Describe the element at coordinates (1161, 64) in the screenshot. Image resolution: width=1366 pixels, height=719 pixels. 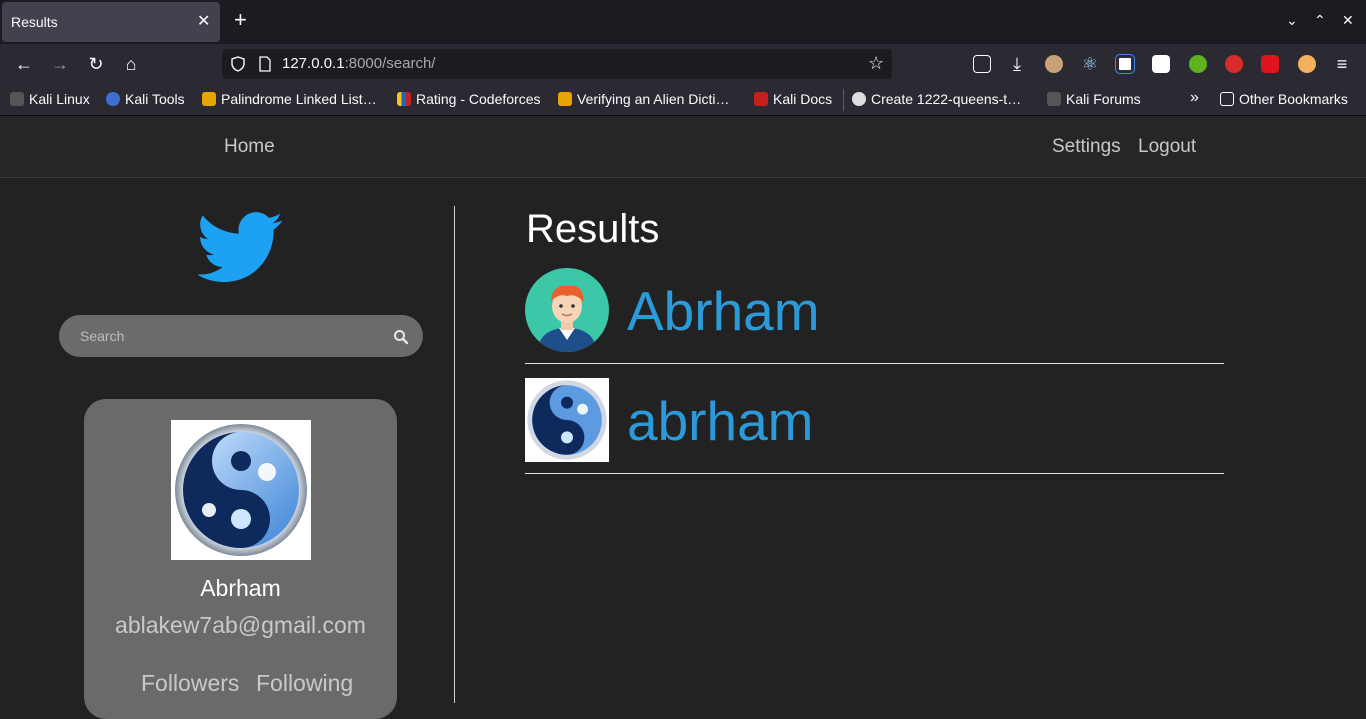
I see `lighthouse-extension-icon` at that location.